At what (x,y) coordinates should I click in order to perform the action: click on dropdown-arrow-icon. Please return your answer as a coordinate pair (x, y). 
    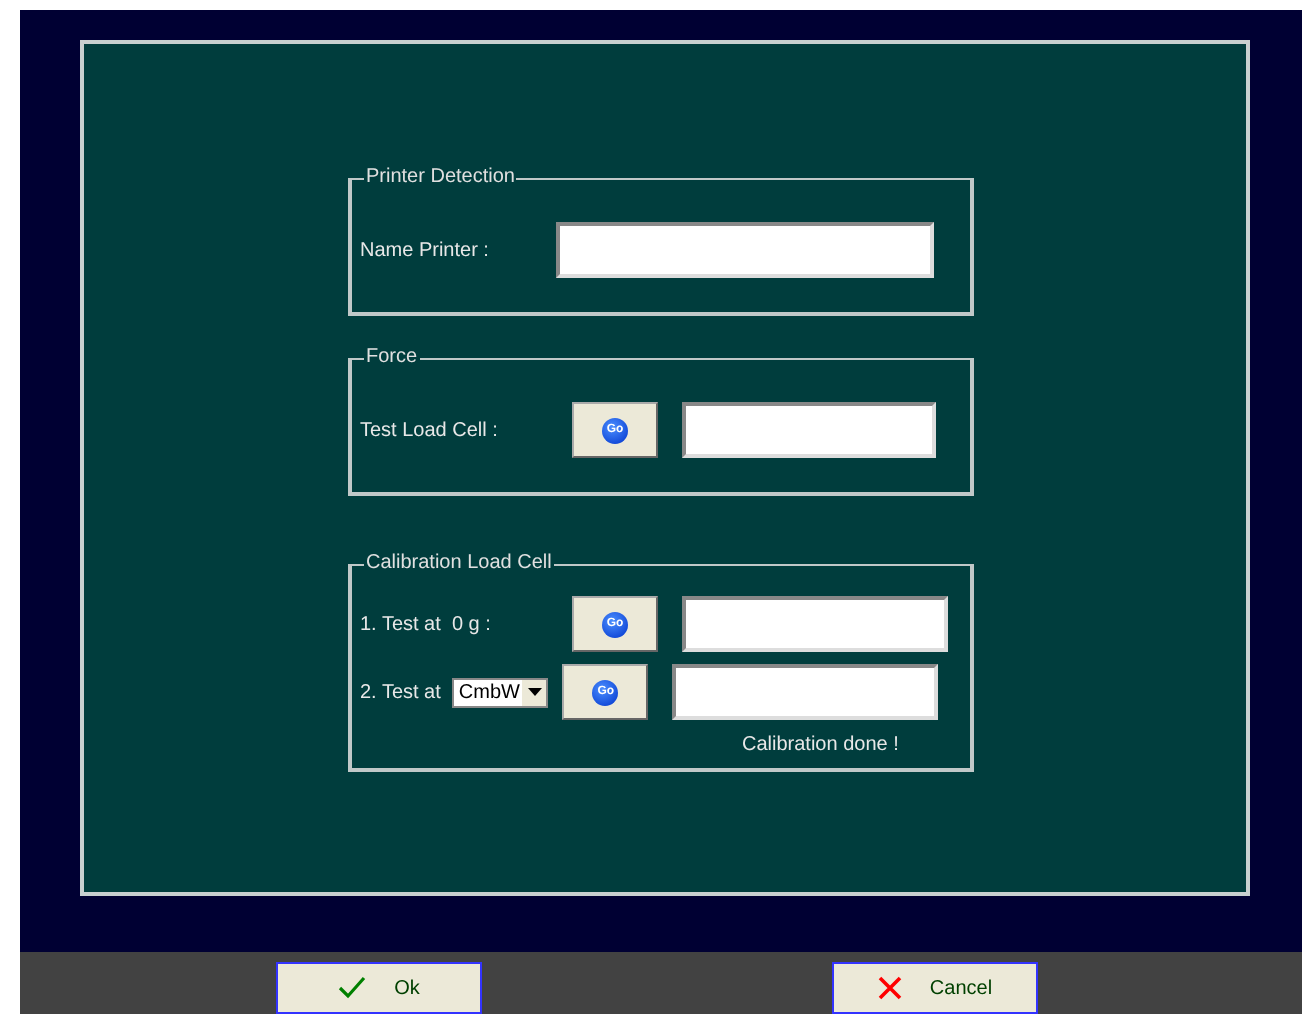
    Looking at the image, I should click on (534, 692).